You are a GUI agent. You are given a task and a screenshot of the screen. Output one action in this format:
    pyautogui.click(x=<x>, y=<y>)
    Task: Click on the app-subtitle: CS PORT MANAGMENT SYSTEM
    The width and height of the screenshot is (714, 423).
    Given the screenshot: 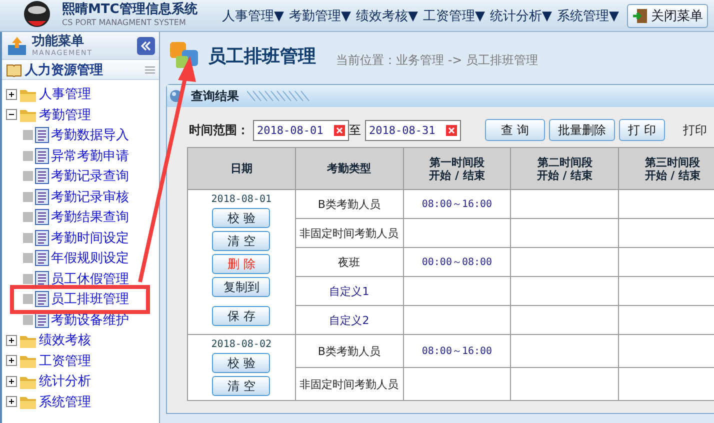 What is the action you would take?
    pyautogui.click(x=124, y=22)
    